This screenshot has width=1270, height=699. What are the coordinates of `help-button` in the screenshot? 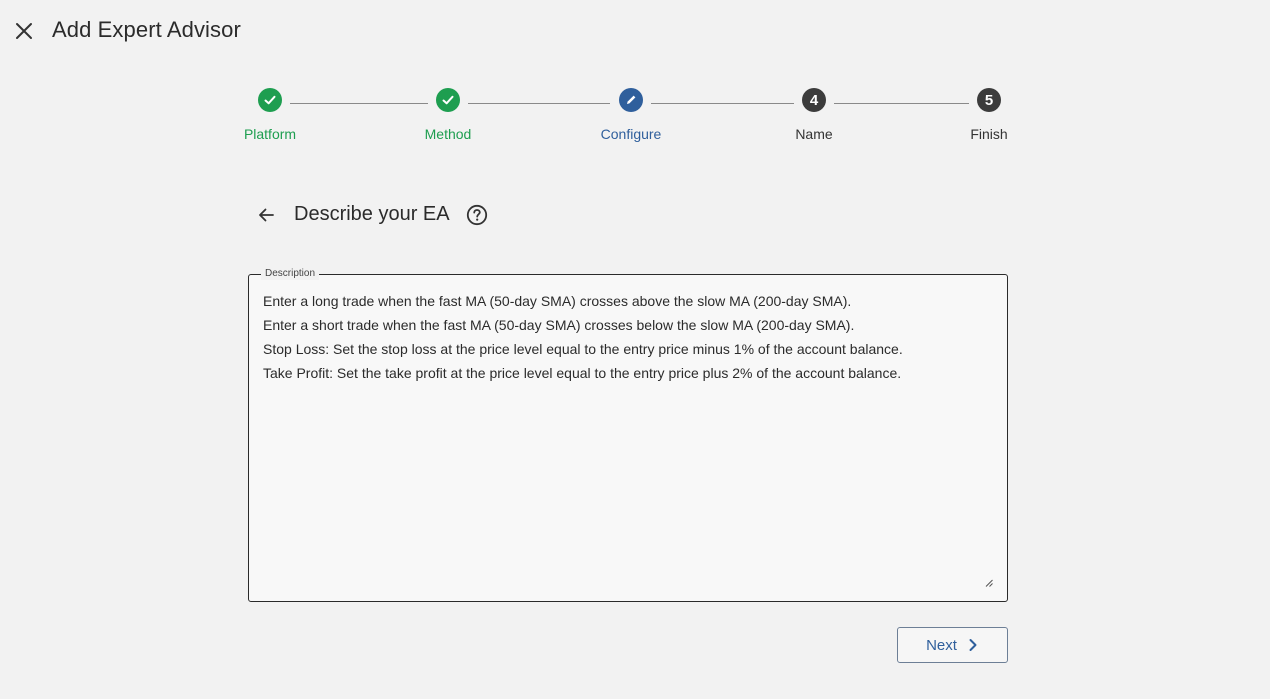 It's located at (477, 215).